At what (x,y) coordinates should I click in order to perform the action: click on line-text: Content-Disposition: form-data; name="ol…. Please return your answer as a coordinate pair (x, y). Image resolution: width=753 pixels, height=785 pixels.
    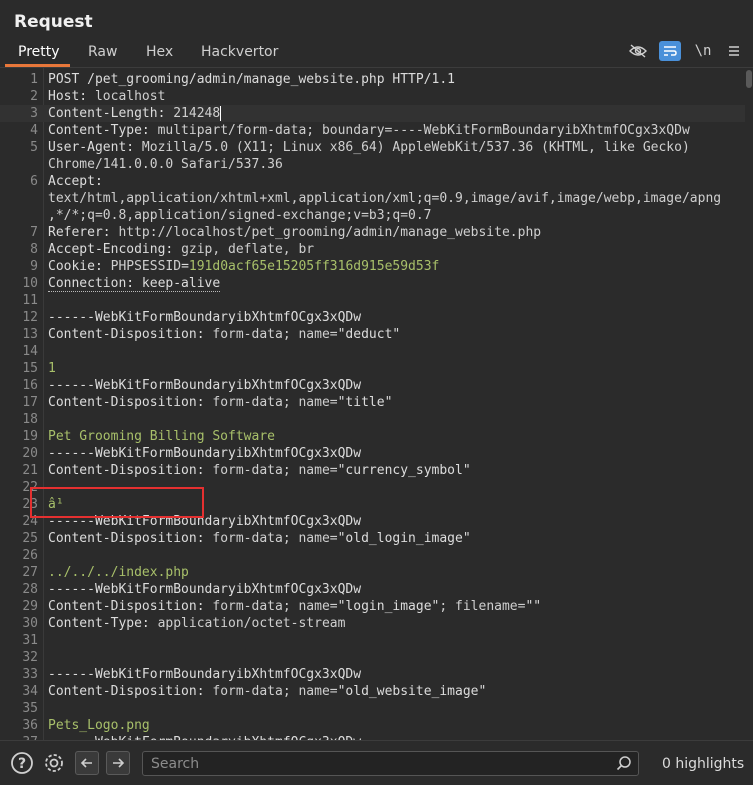
    Looking at the image, I should click on (259, 538).